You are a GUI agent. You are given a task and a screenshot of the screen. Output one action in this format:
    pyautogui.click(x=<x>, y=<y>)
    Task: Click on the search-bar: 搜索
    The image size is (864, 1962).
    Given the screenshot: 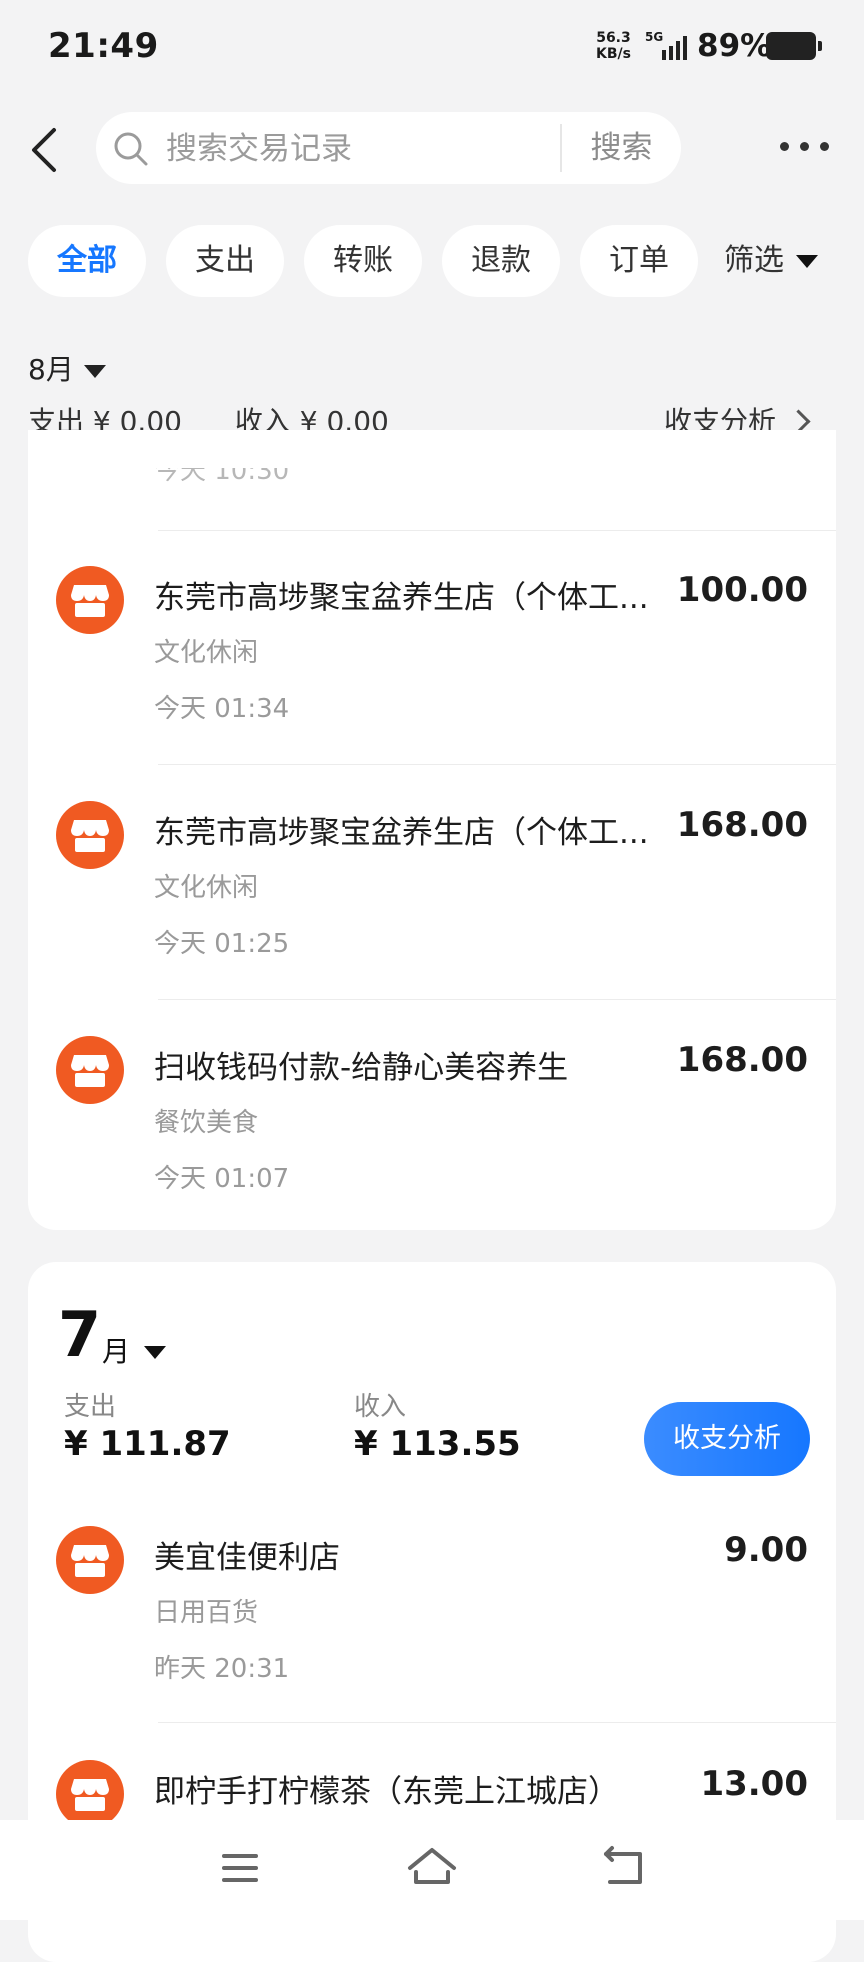 What is the action you would take?
    pyautogui.click(x=388, y=148)
    